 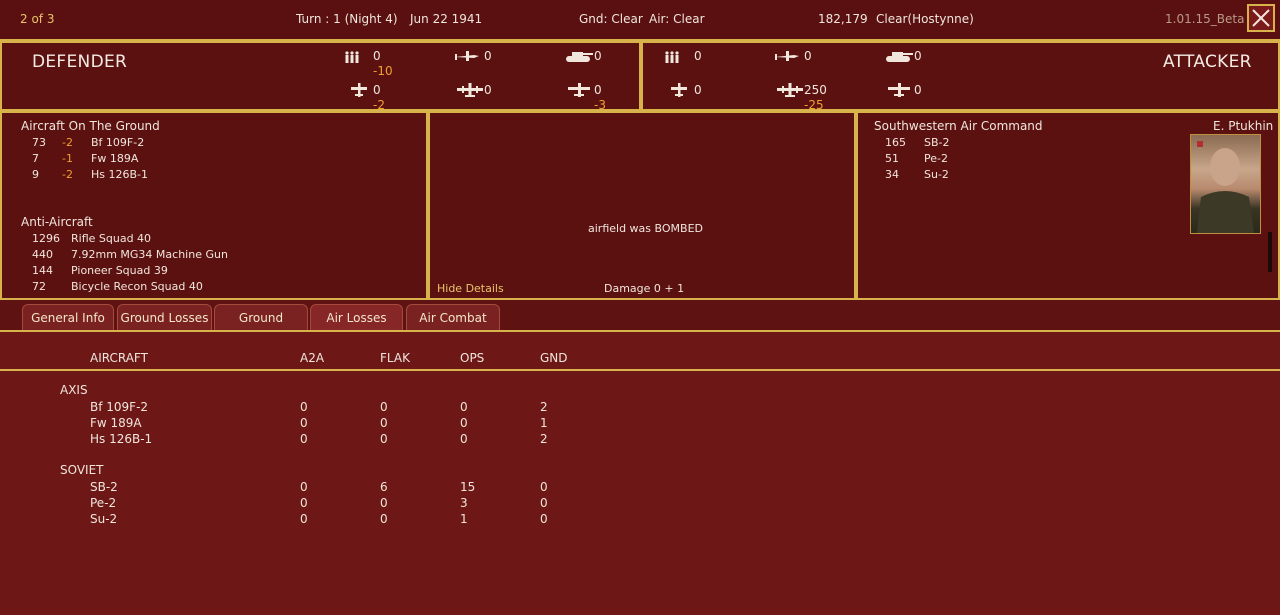 What do you see at coordinates (453, 317) in the screenshot?
I see `tab-air-combat: Air Combat` at bounding box center [453, 317].